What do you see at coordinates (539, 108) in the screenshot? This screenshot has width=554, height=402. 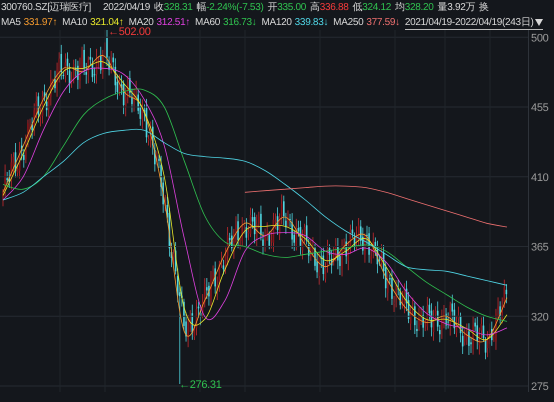 I see `y-axis-label: 455` at bounding box center [539, 108].